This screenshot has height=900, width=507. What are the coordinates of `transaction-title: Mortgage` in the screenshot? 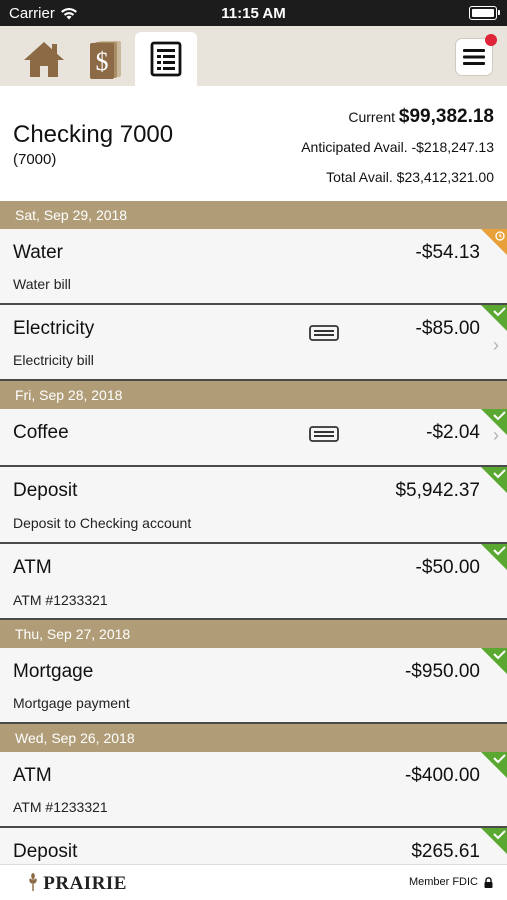 It's located at (53, 671).